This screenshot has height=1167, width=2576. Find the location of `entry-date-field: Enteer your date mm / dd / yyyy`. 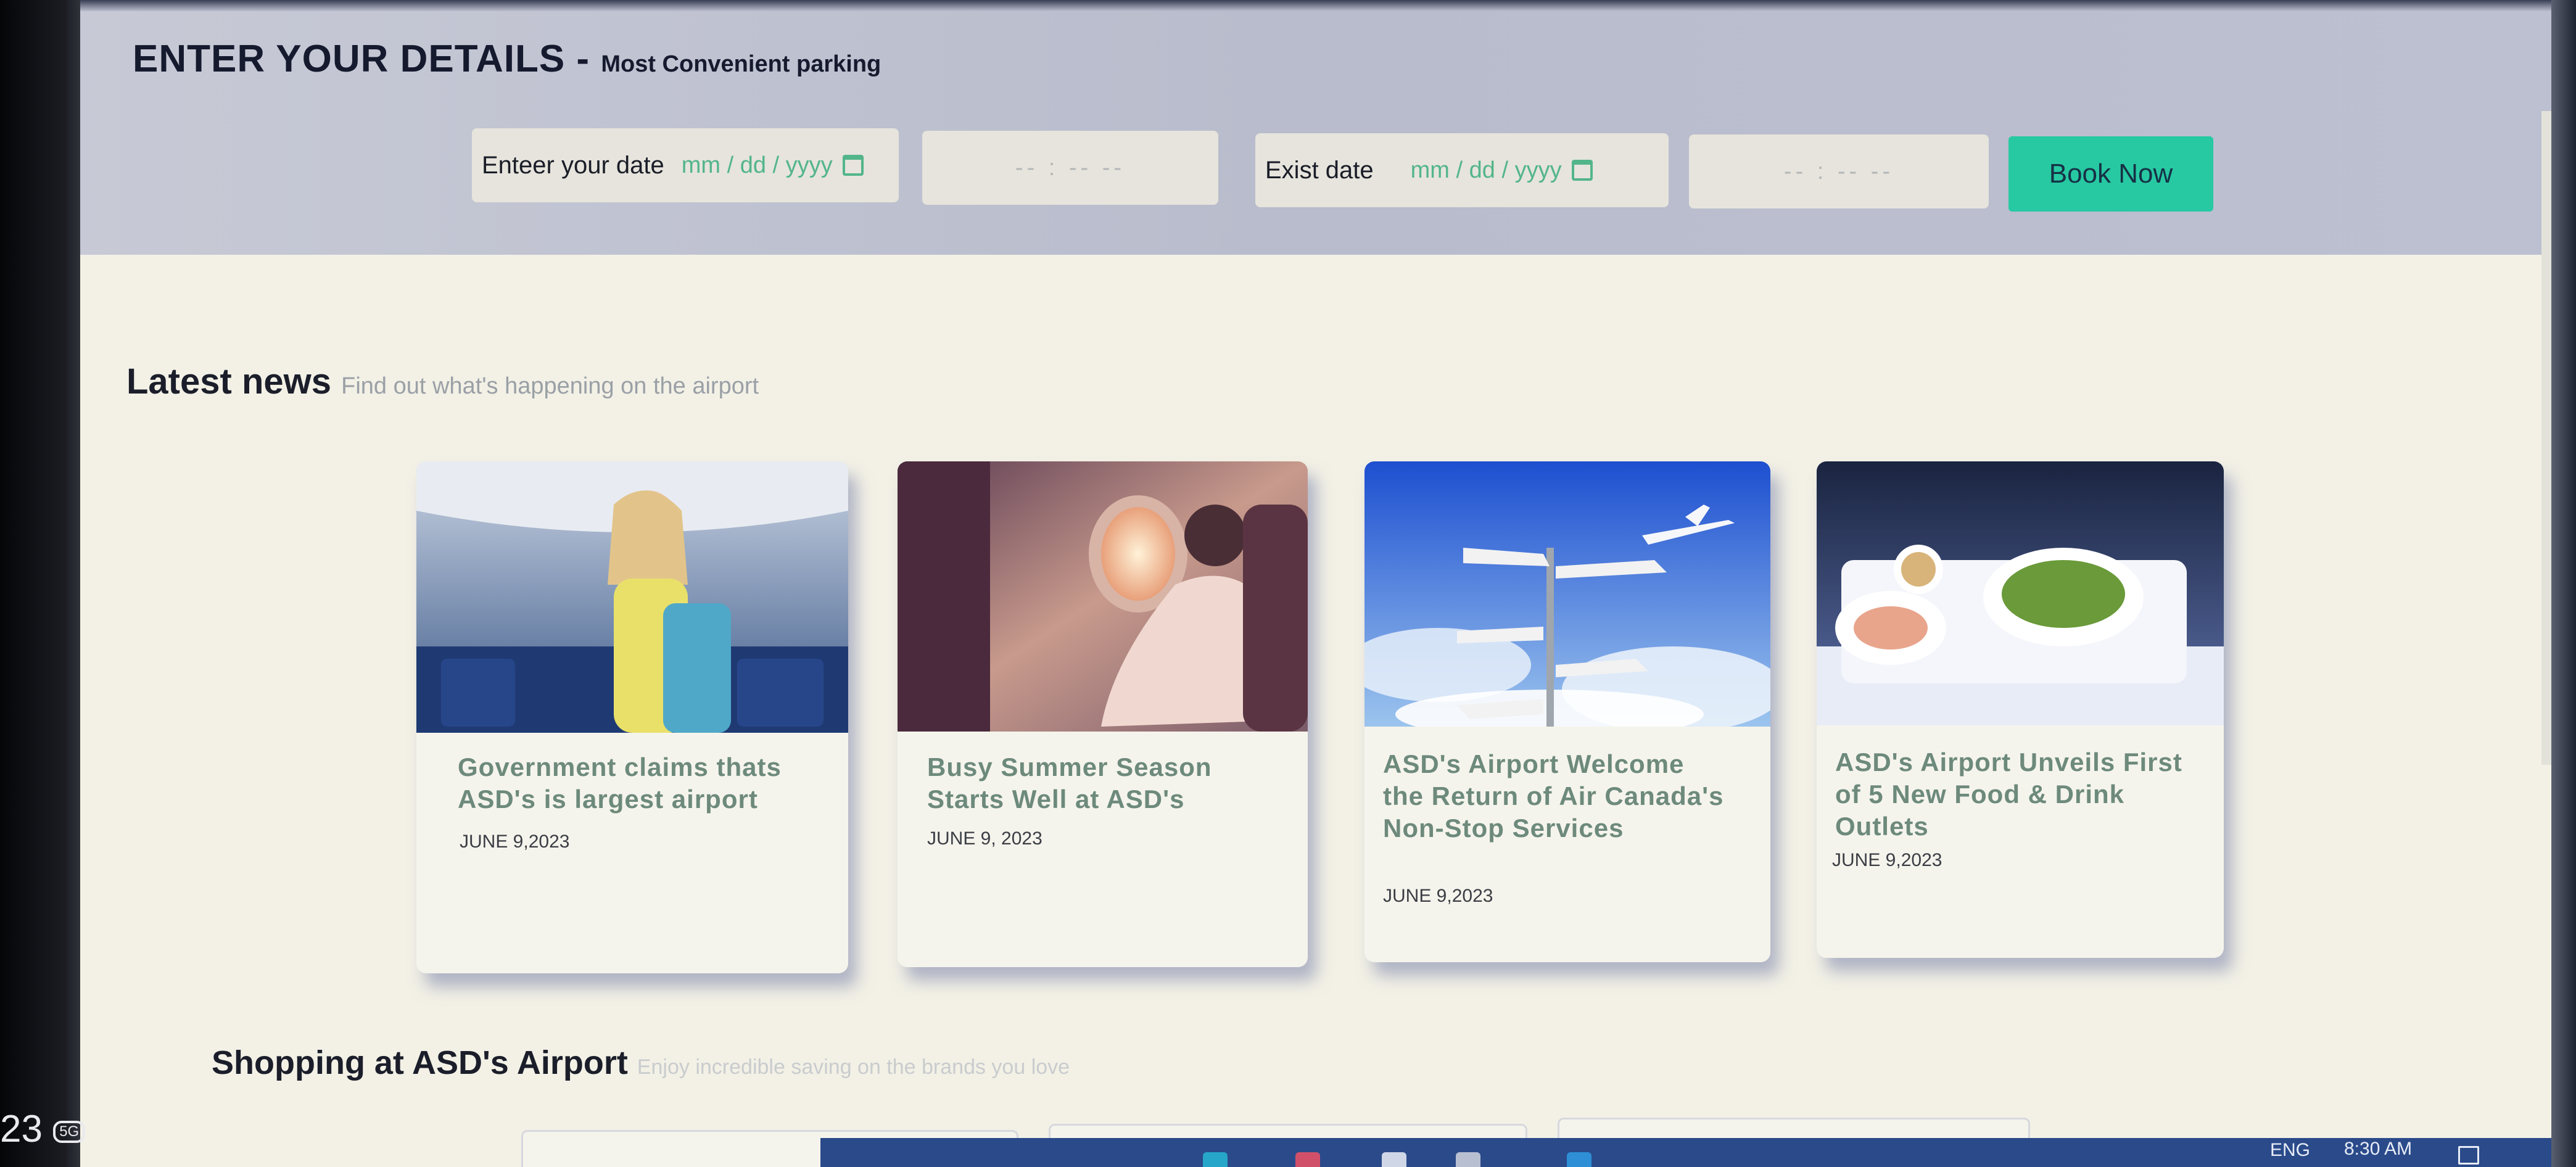

entry-date-field: Enteer your date mm / dd / yyyy is located at coordinates (685, 165).